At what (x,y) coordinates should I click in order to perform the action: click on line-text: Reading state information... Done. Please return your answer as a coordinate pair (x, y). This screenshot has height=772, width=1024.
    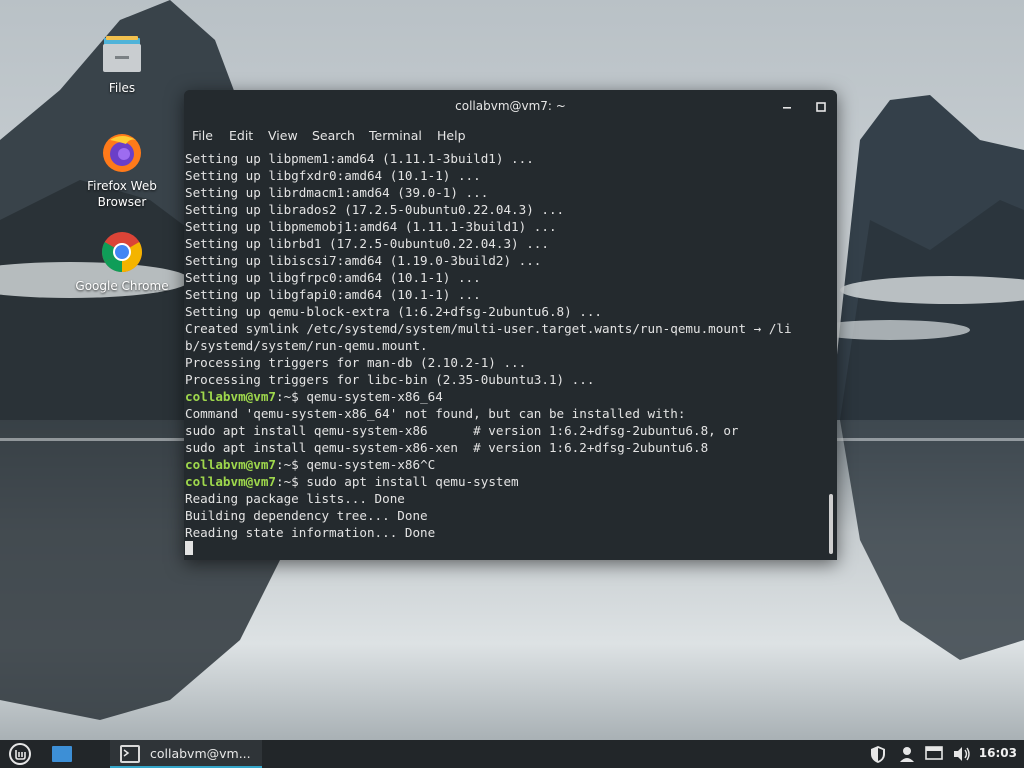
    Looking at the image, I should click on (310, 532).